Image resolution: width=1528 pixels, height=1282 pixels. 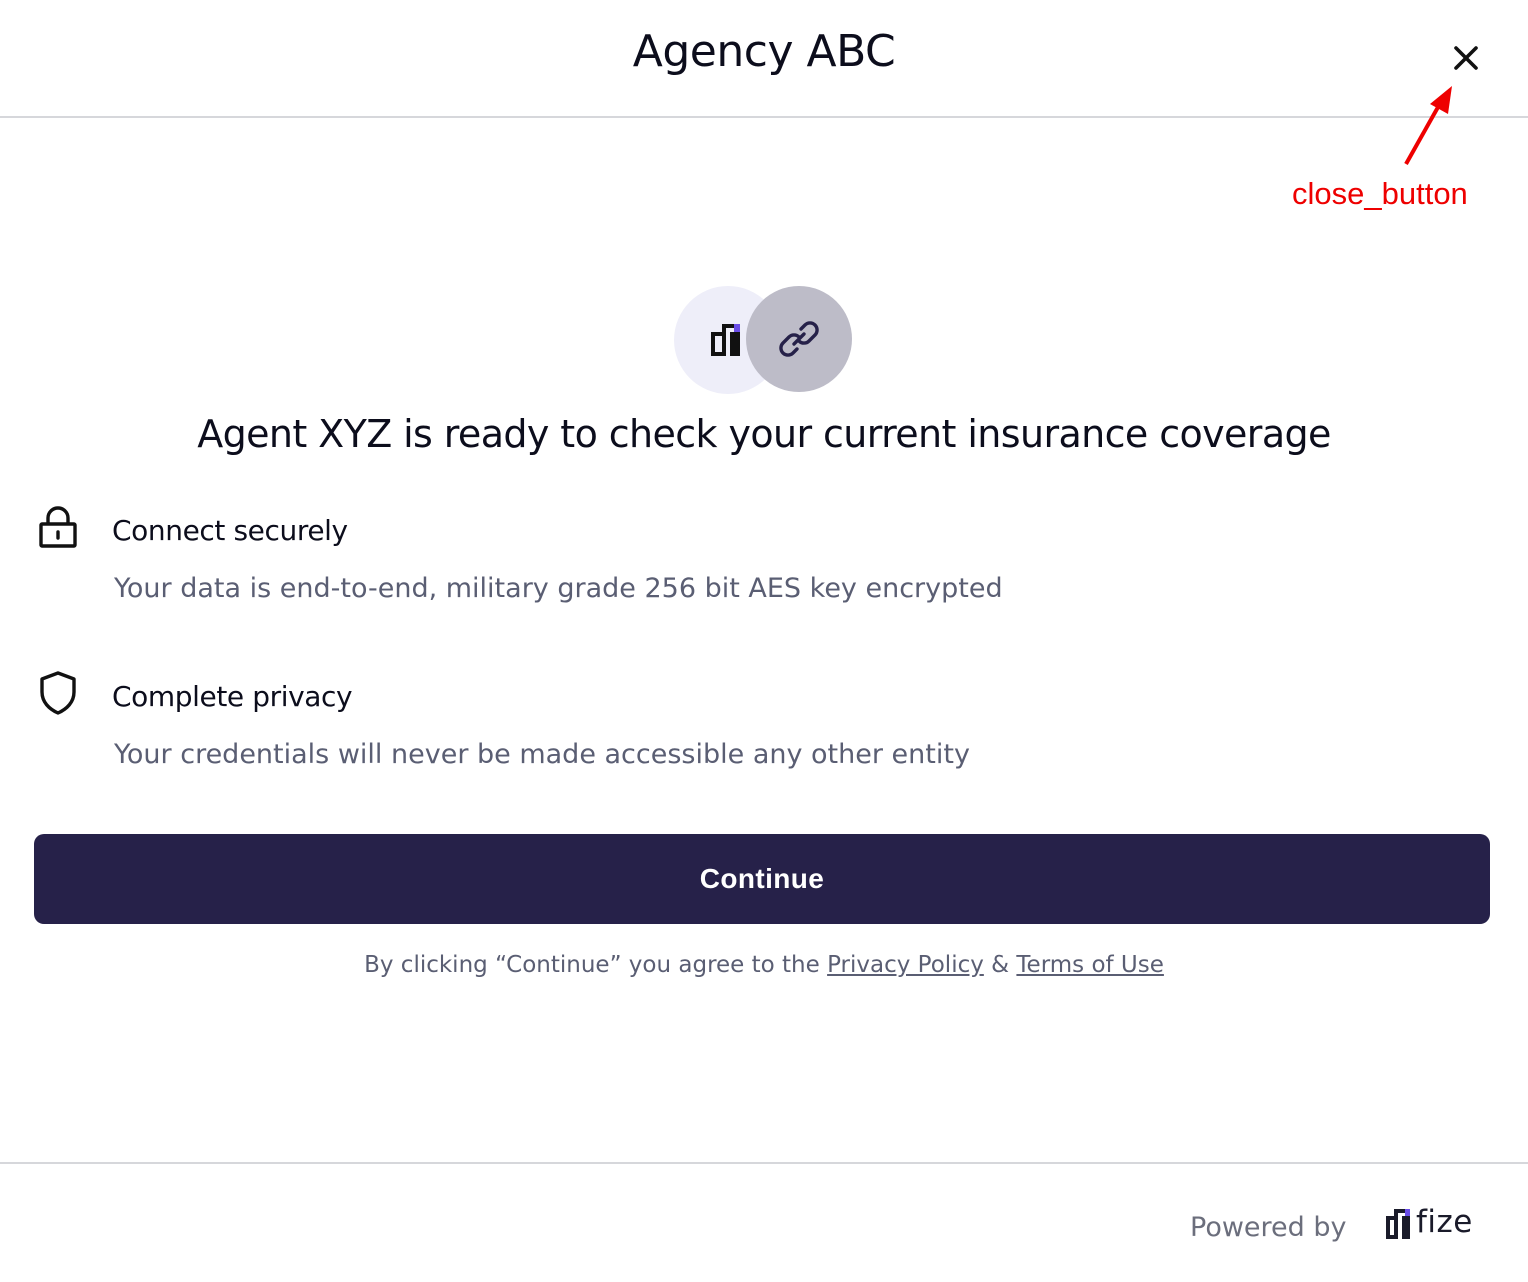 I want to click on link-circle, so click(x=799, y=339).